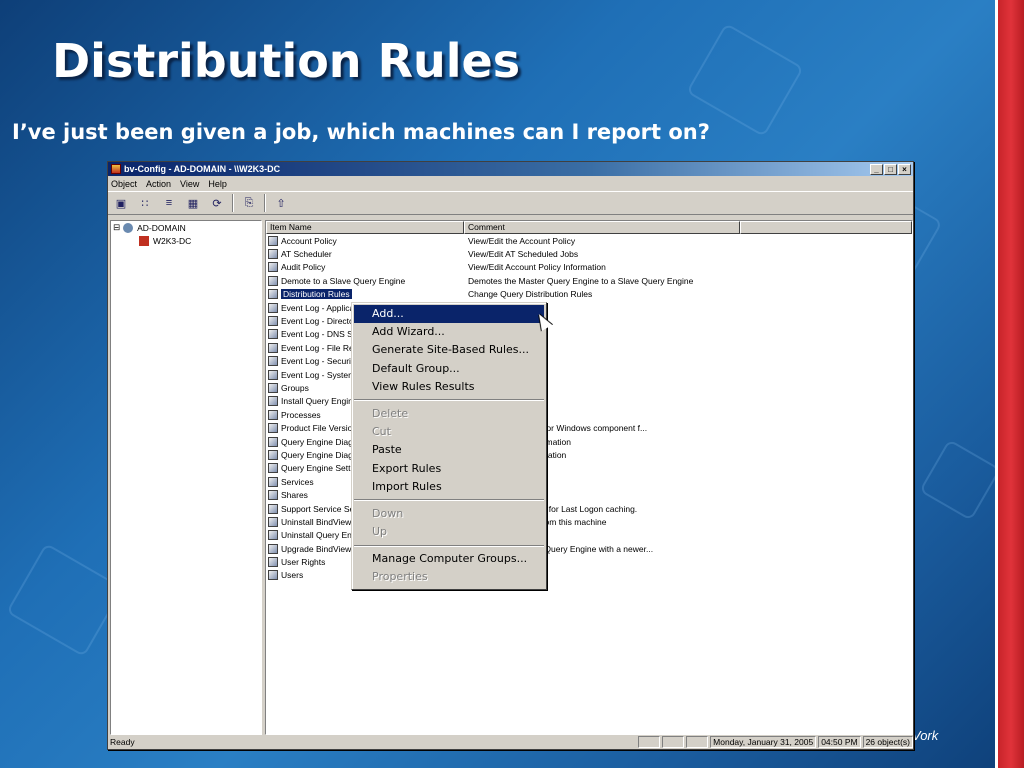 The image size is (1024, 768). Describe the element at coordinates (145, 203) in the screenshot. I see `small-icons-icon: ∷` at that location.